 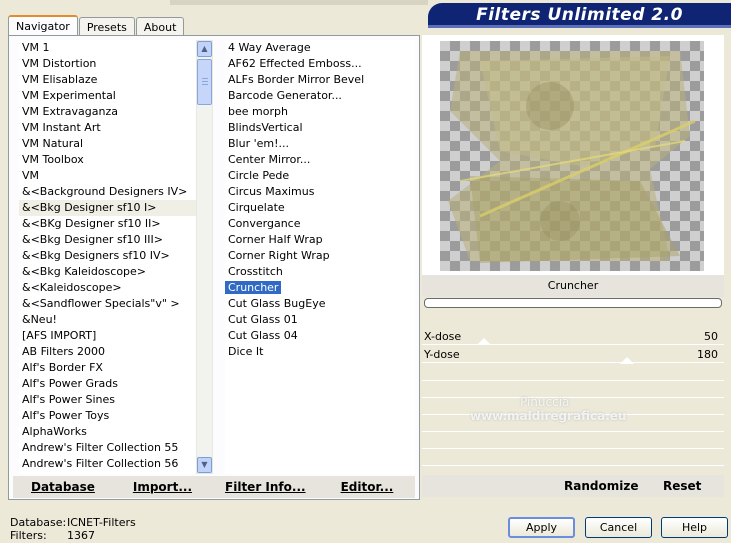 What do you see at coordinates (107, 112) in the screenshot?
I see `category-item: VM Extravaganza` at bounding box center [107, 112].